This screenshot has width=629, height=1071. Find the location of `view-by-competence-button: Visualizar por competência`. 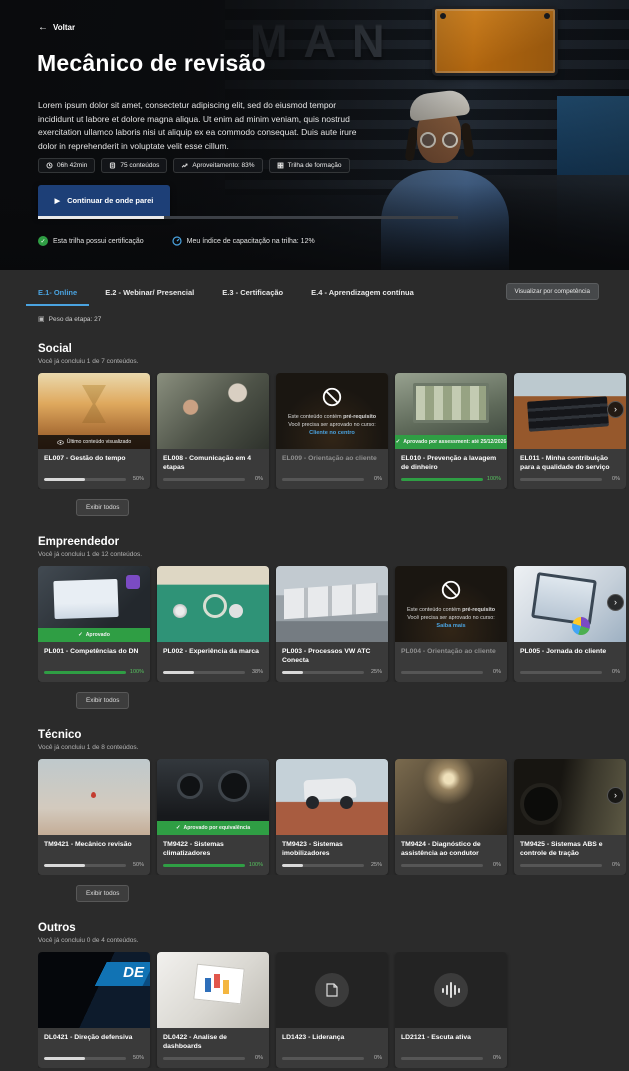

view-by-competence-button: Visualizar por competência is located at coordinates (552, 291).